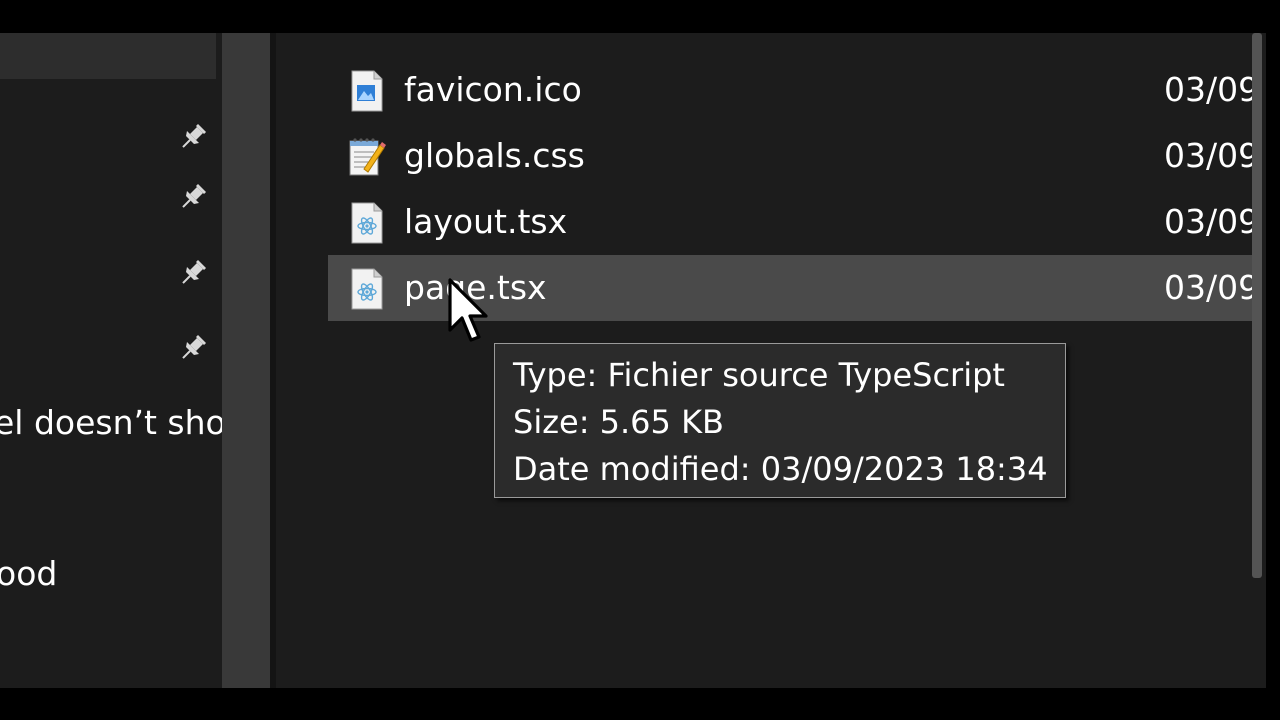  What do you see at coordinates (618, 422) in the screenshot?
I see `tooltip-size: Size: 5.65 KB` at bounding box center [618, 422].